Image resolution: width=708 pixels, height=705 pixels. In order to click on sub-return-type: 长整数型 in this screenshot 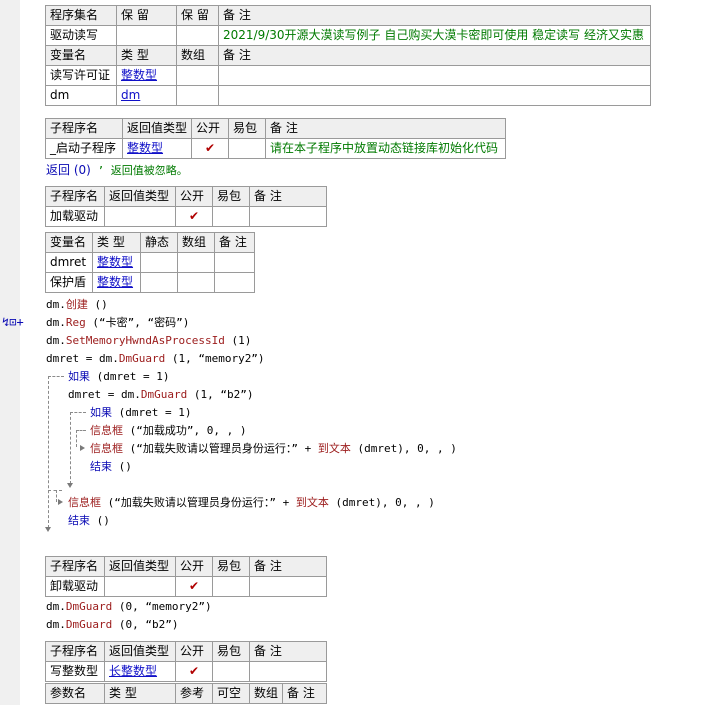, I will do `click(140, 671)`.